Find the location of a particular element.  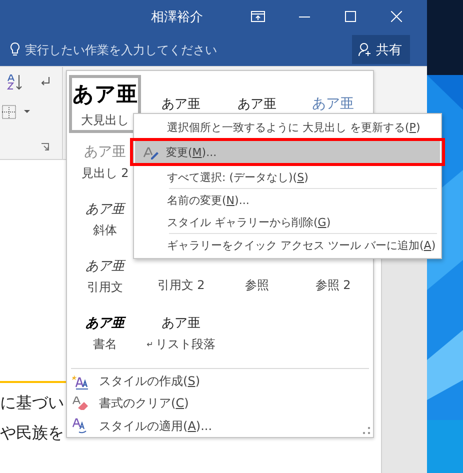

minimize-icon is located at coordinates (304, 17).